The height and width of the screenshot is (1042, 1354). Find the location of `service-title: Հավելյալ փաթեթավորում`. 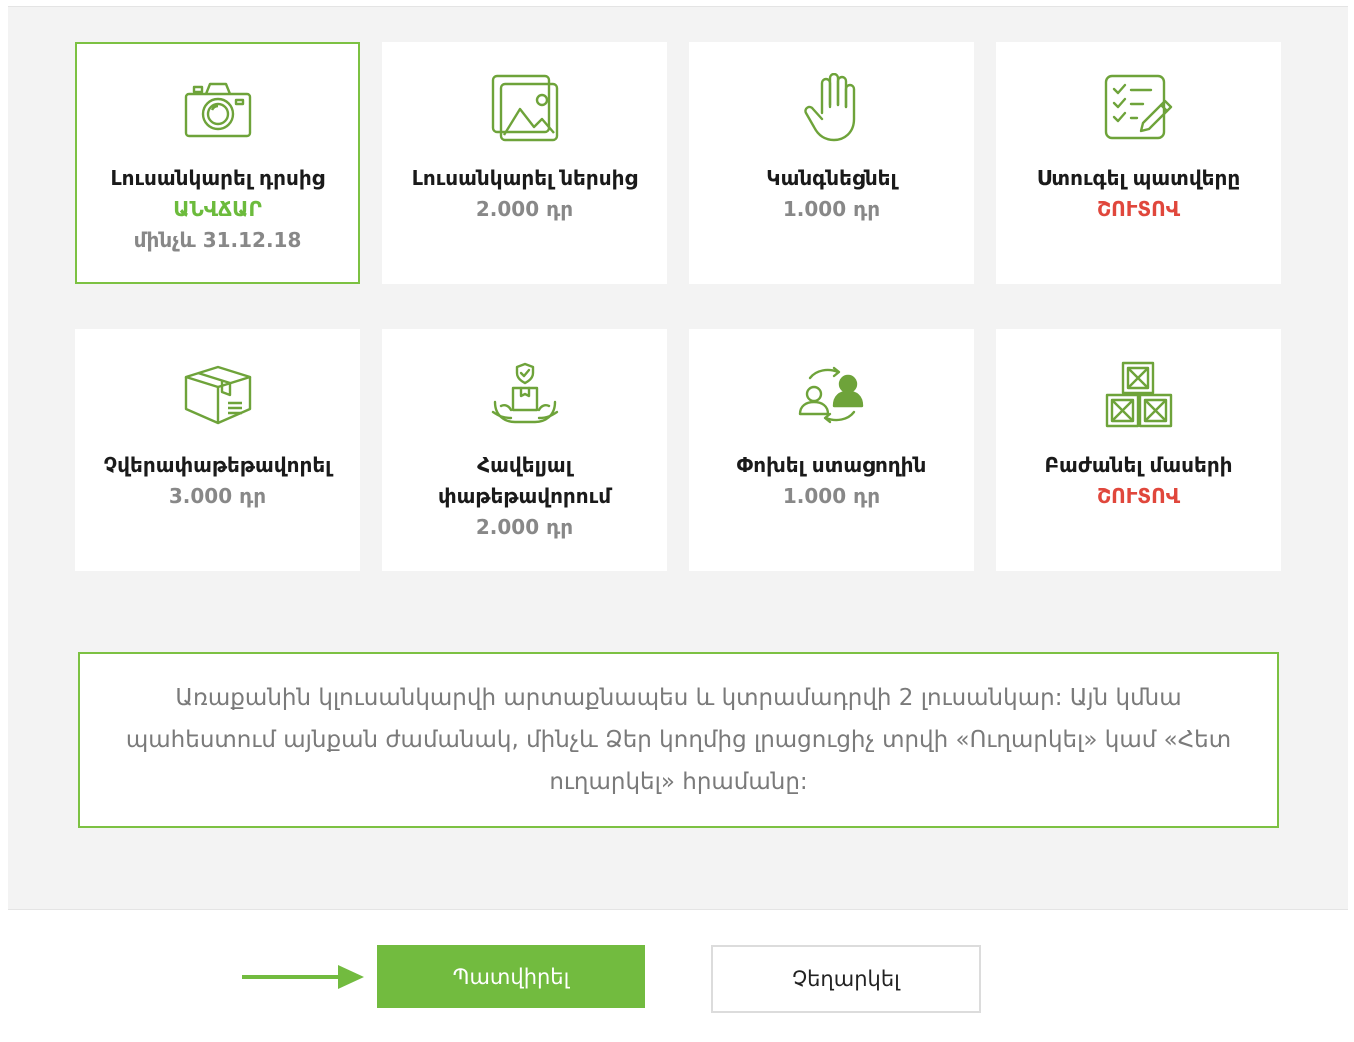

service-title: Հավելյալ փաթեթավորում is located at coordinates (524, 480).